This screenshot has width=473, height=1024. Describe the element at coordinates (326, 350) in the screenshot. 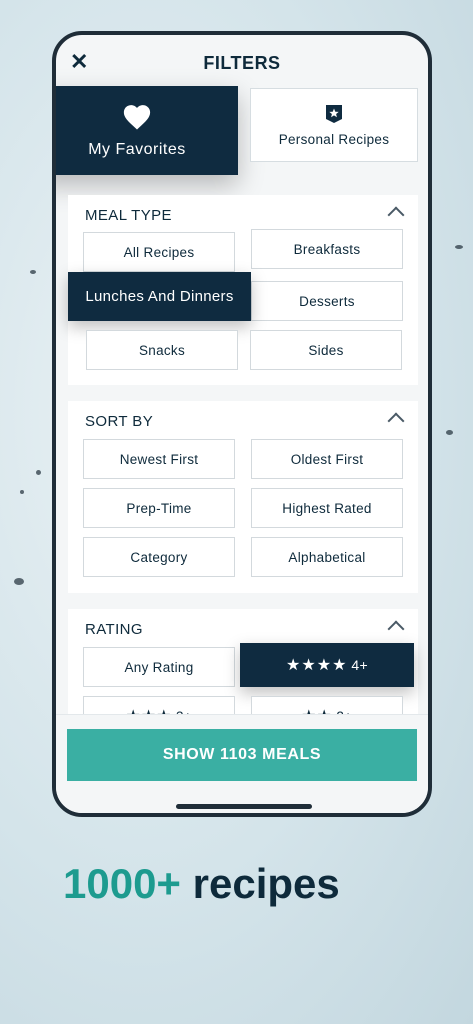

I see `meal-option-sides: Sides` at that location.